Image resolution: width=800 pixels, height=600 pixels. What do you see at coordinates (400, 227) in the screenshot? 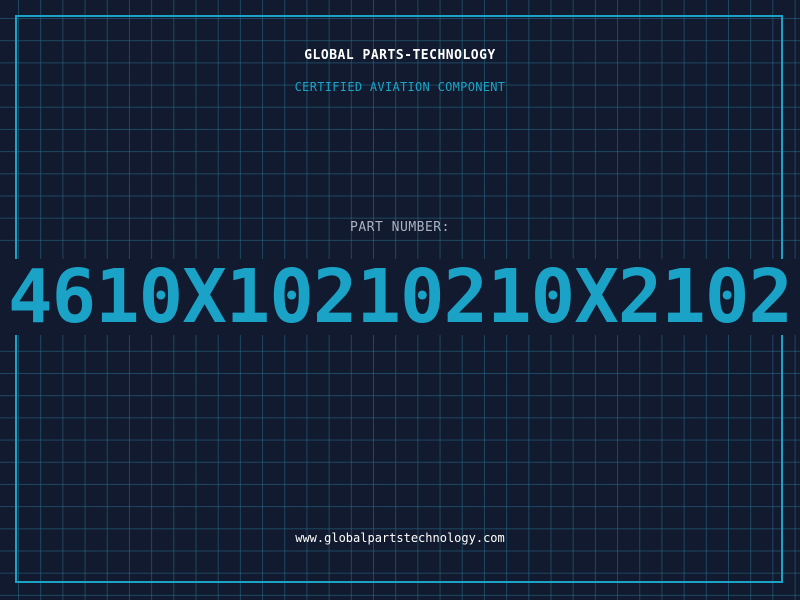
I see `part-number-label: PART NUMBER:` at bounding box center [400, 227].